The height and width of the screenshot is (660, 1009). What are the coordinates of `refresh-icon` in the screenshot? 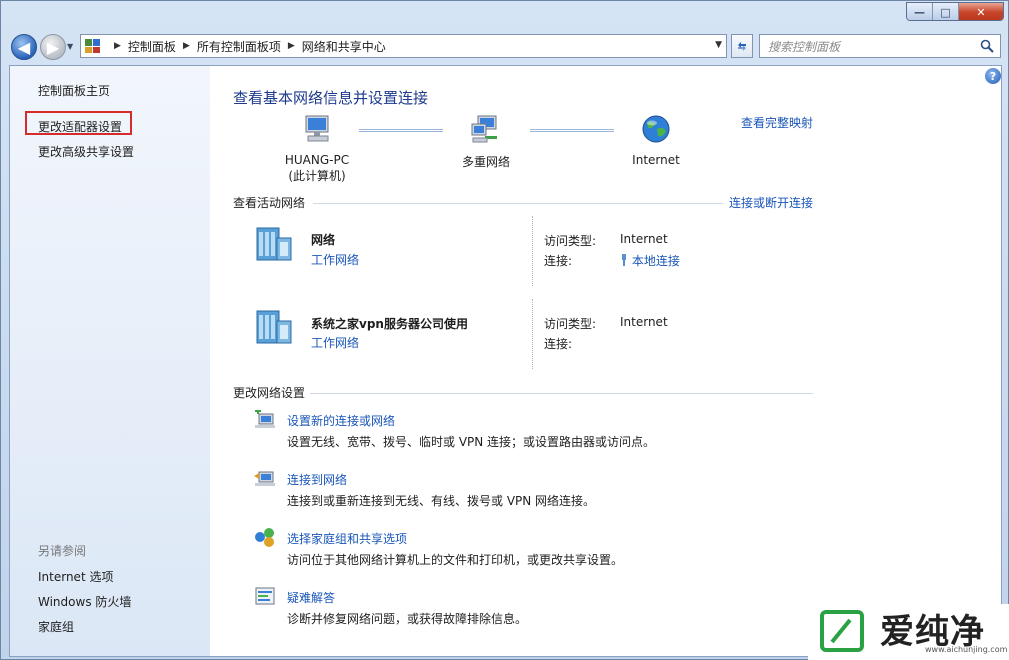 It's located at (742, 46).